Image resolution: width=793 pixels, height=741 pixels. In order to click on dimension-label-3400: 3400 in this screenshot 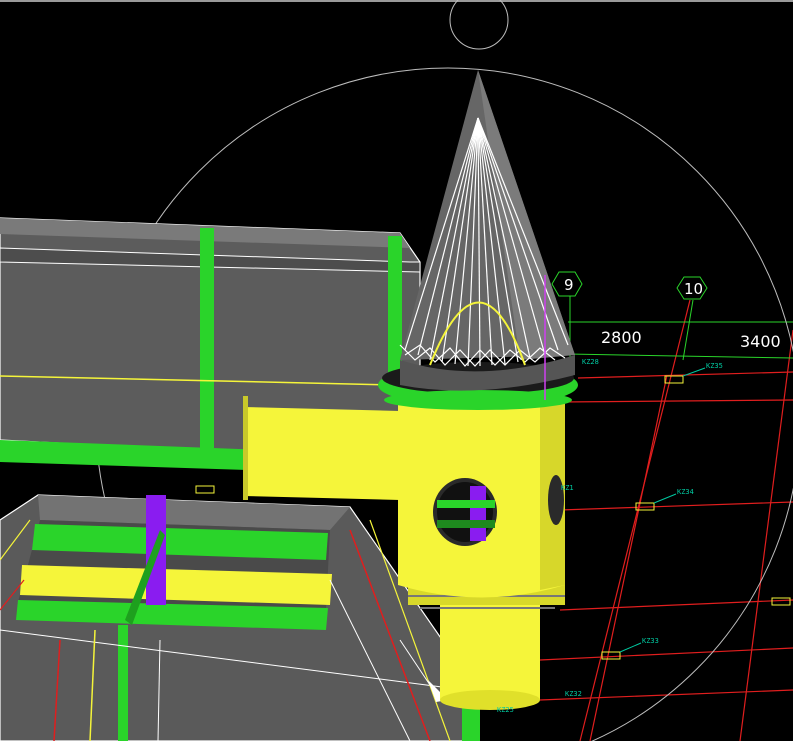, I will do `click(760, 341)`.